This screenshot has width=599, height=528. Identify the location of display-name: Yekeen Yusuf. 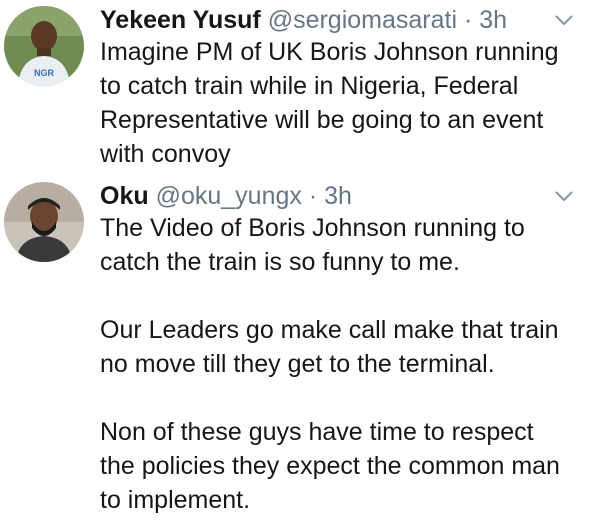
(180, 20).